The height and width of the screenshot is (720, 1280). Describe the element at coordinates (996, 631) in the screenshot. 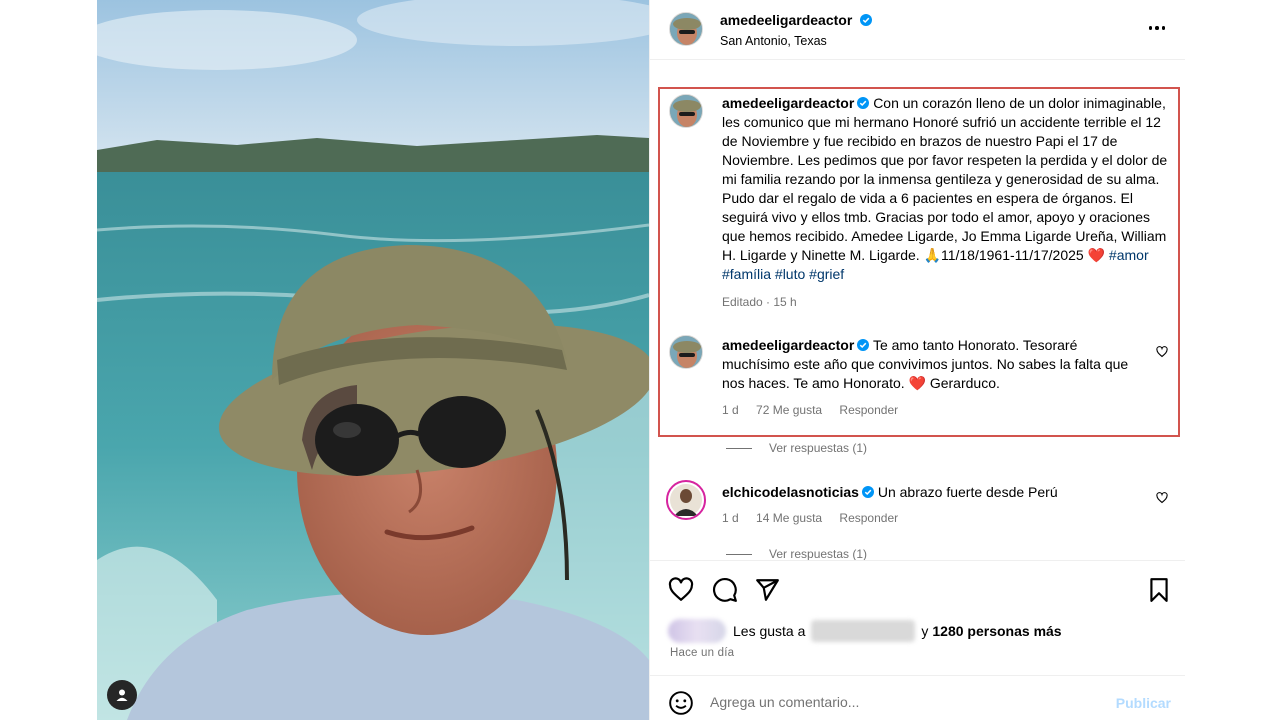

I see `likes-count: 1280 personas más` at that location.